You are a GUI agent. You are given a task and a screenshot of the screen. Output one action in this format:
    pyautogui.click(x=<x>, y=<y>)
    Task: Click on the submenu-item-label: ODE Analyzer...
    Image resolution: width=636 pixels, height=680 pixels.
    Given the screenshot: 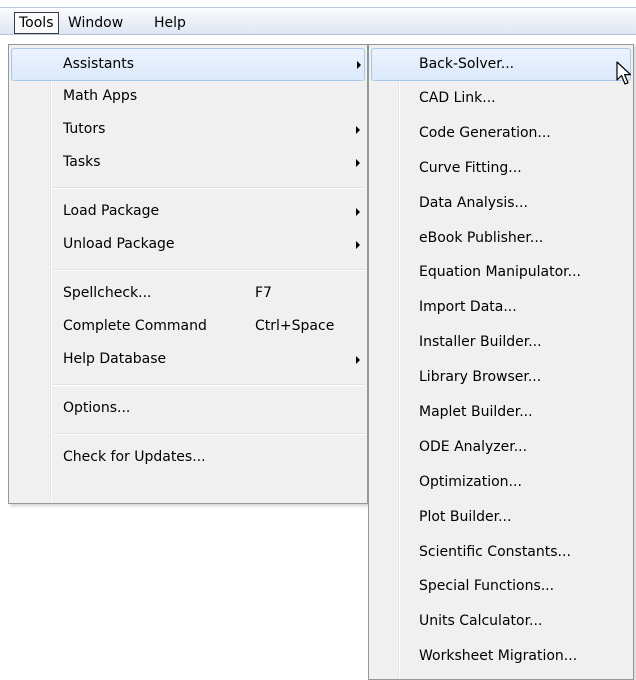 What is the action you would take?
    pyautogui.click(x=473, y=447)
    